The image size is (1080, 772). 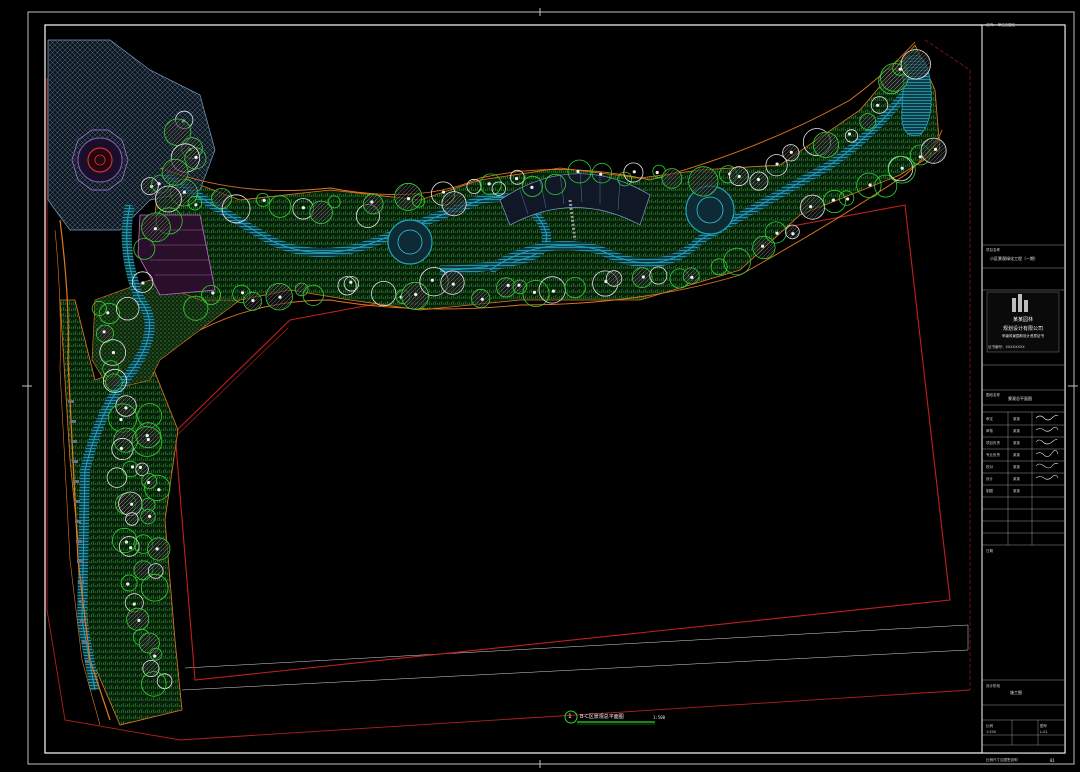 What do you see at coordinates (1020, 398) in the screenshot?
I see `tb-drawing-name: 景观总平面图` at bounding box center [1020, 398].